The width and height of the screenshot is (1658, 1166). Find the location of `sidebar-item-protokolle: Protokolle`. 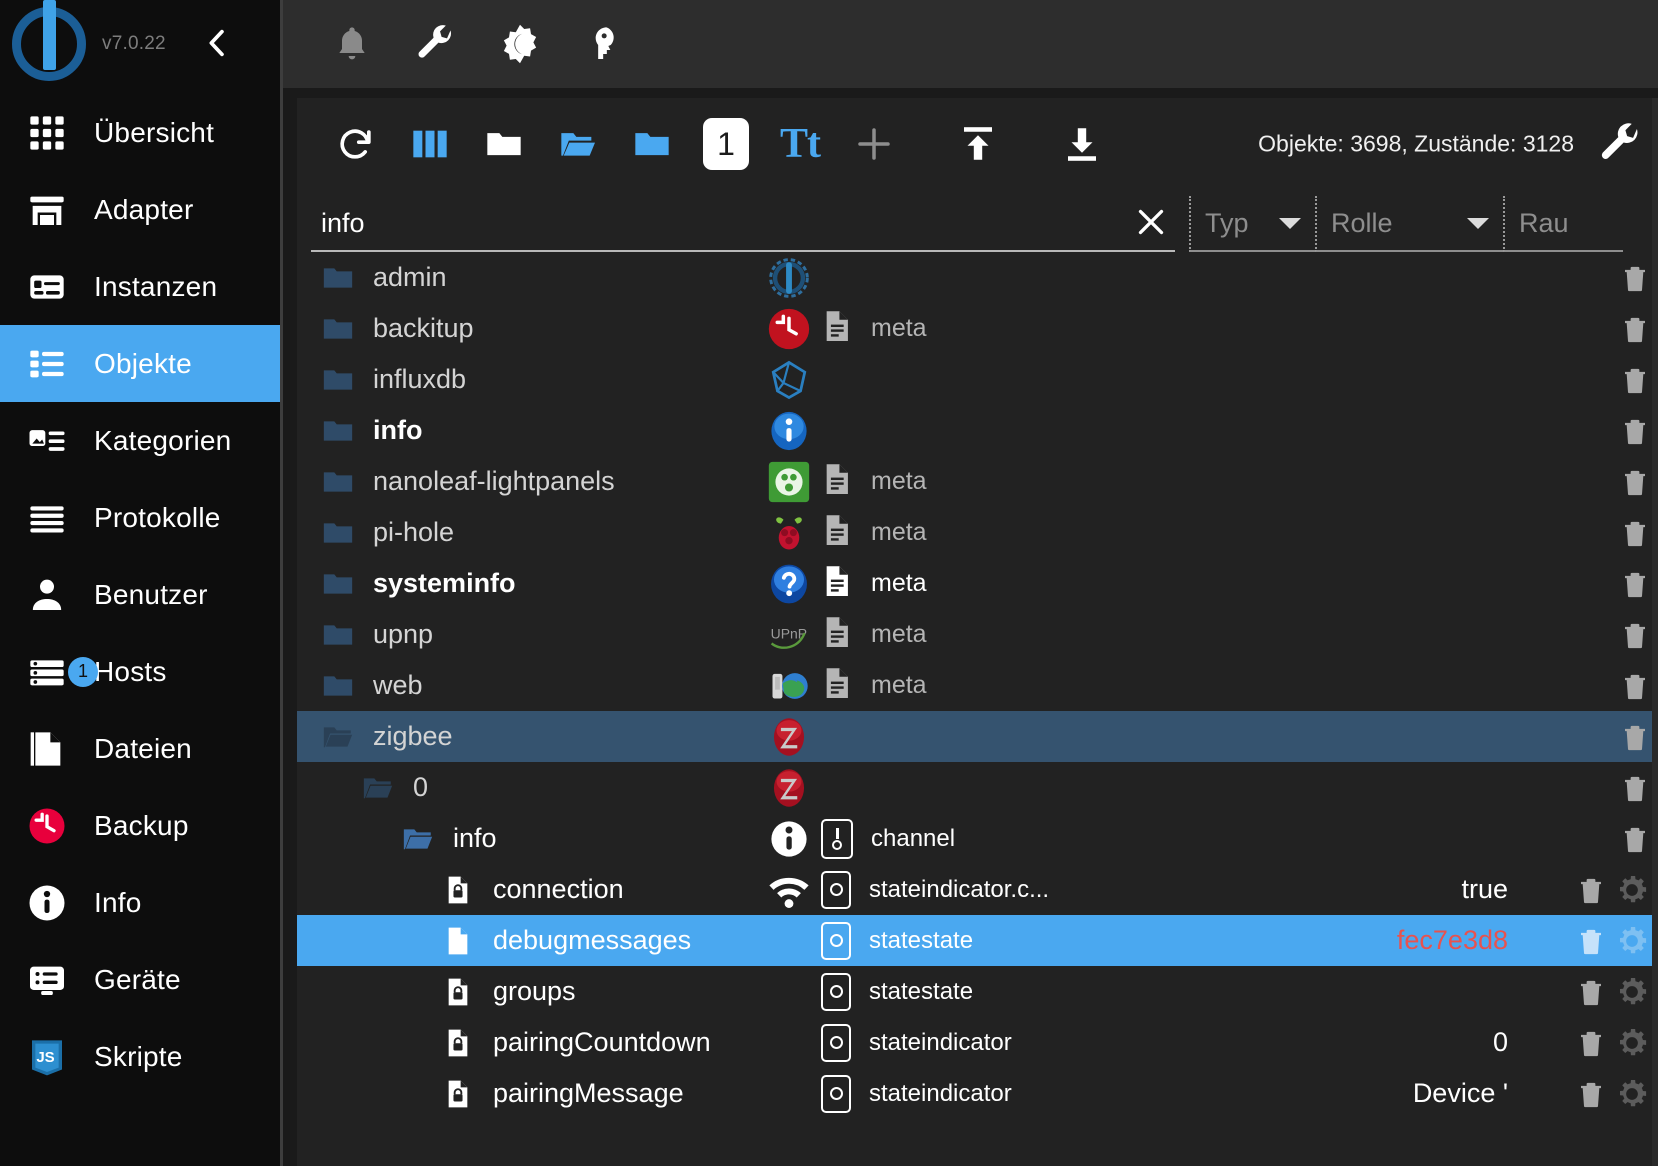

sidebar-item-protokolle: Protokolle is located at coordinates (140, 517).